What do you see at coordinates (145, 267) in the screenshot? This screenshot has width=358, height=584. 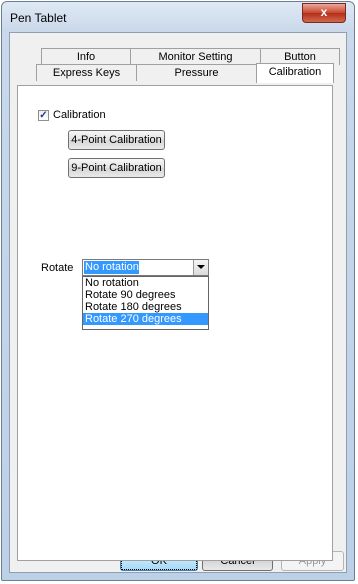 I see `rotate-select: No rotation` at bounding box center [145, 267].